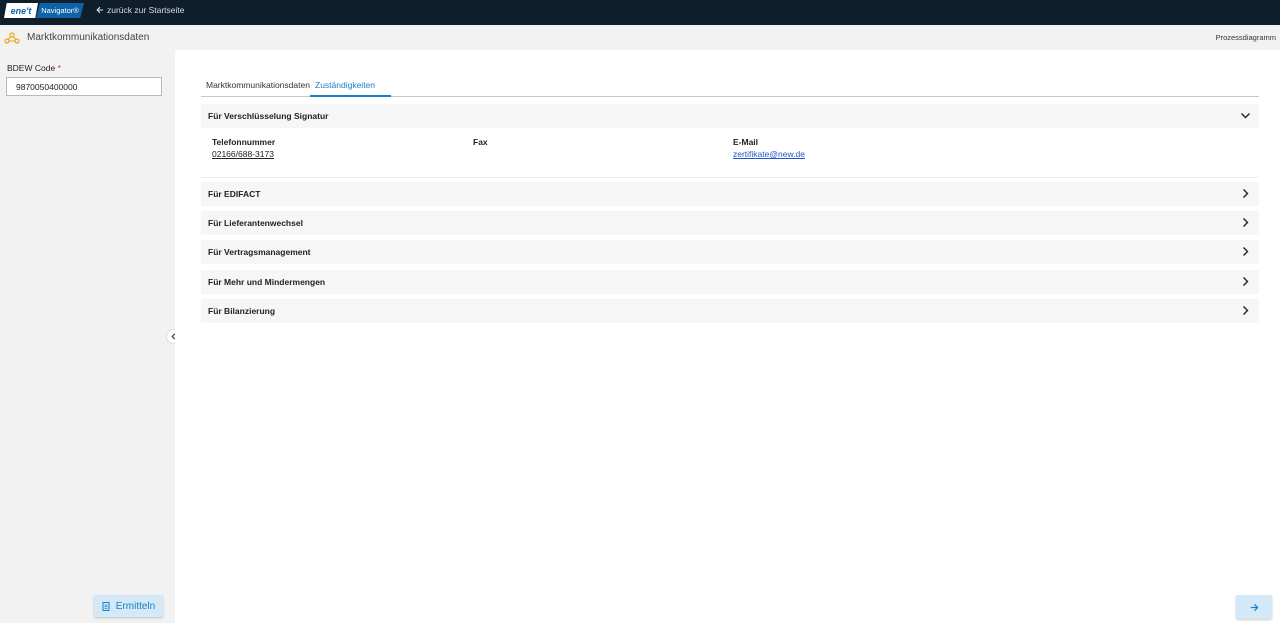 The height and width of the screenshot is (623, 1280). I want to click on arrow-left-icon, so click(100, 10).